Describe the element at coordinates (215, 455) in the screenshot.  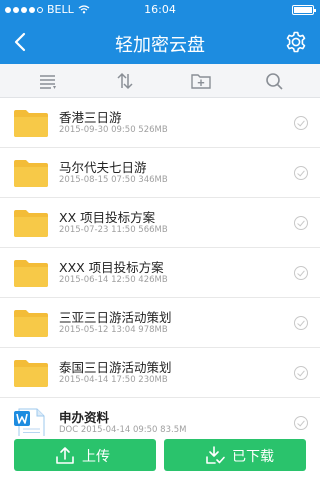
I see `download-check-icon` at that location.